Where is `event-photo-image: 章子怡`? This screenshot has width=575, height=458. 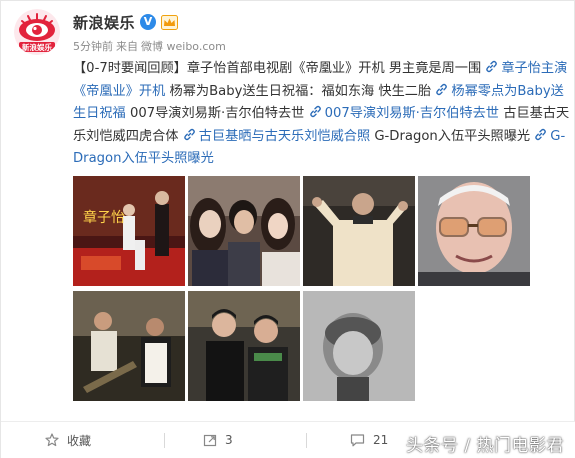 event-photo-image: 章子怡 is located at coordinates (129, 231).